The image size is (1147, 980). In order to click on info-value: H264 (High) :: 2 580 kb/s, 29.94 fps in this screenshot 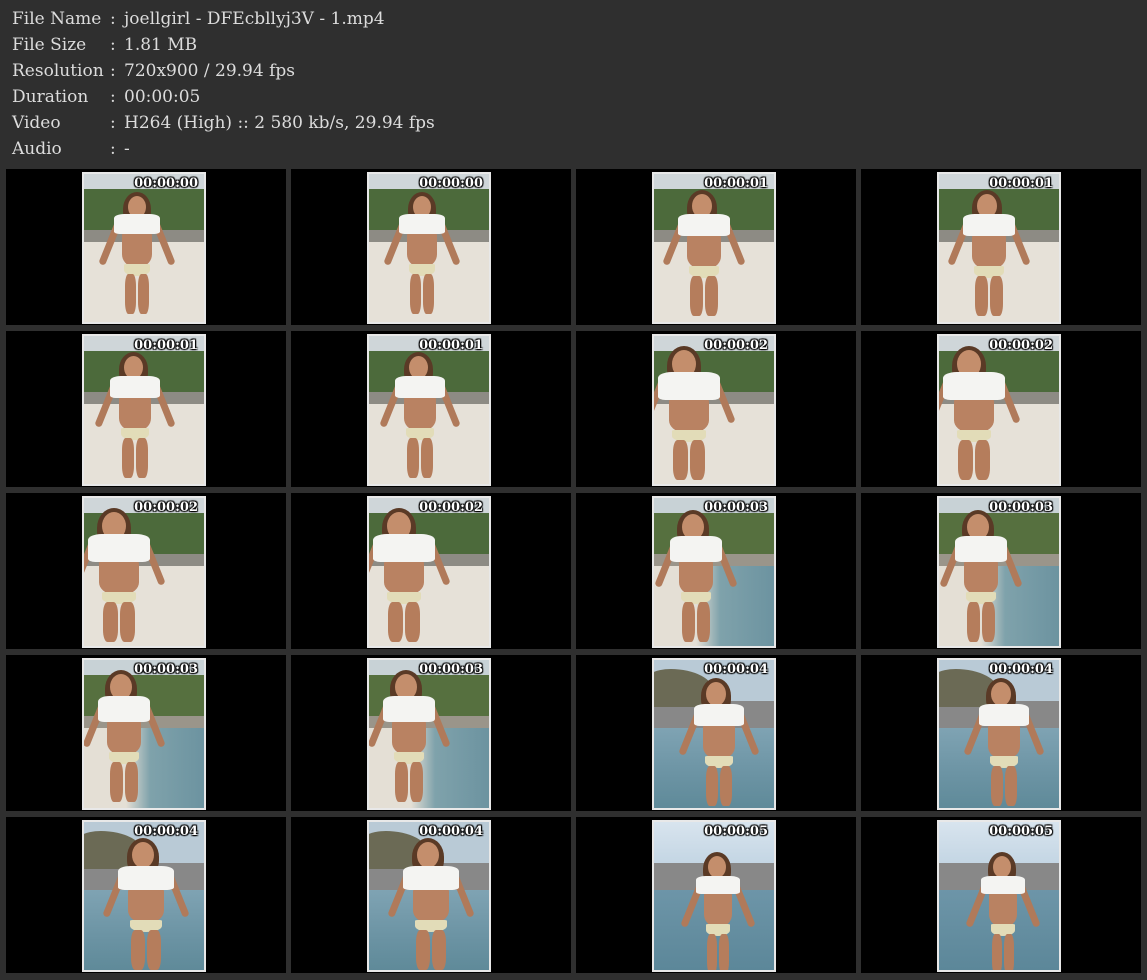, I will do `click(279, 123)`.